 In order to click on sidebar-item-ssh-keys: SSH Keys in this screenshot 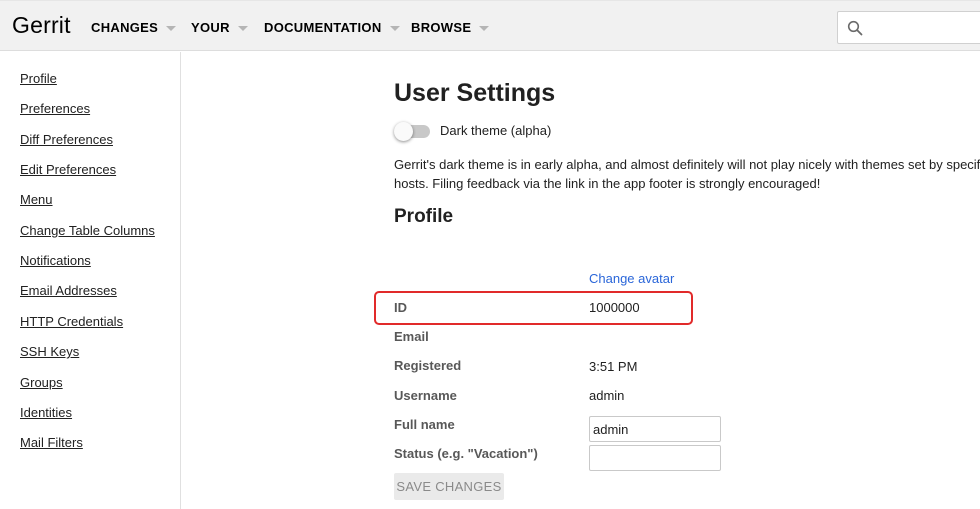, I will do `click(49, 351)`.